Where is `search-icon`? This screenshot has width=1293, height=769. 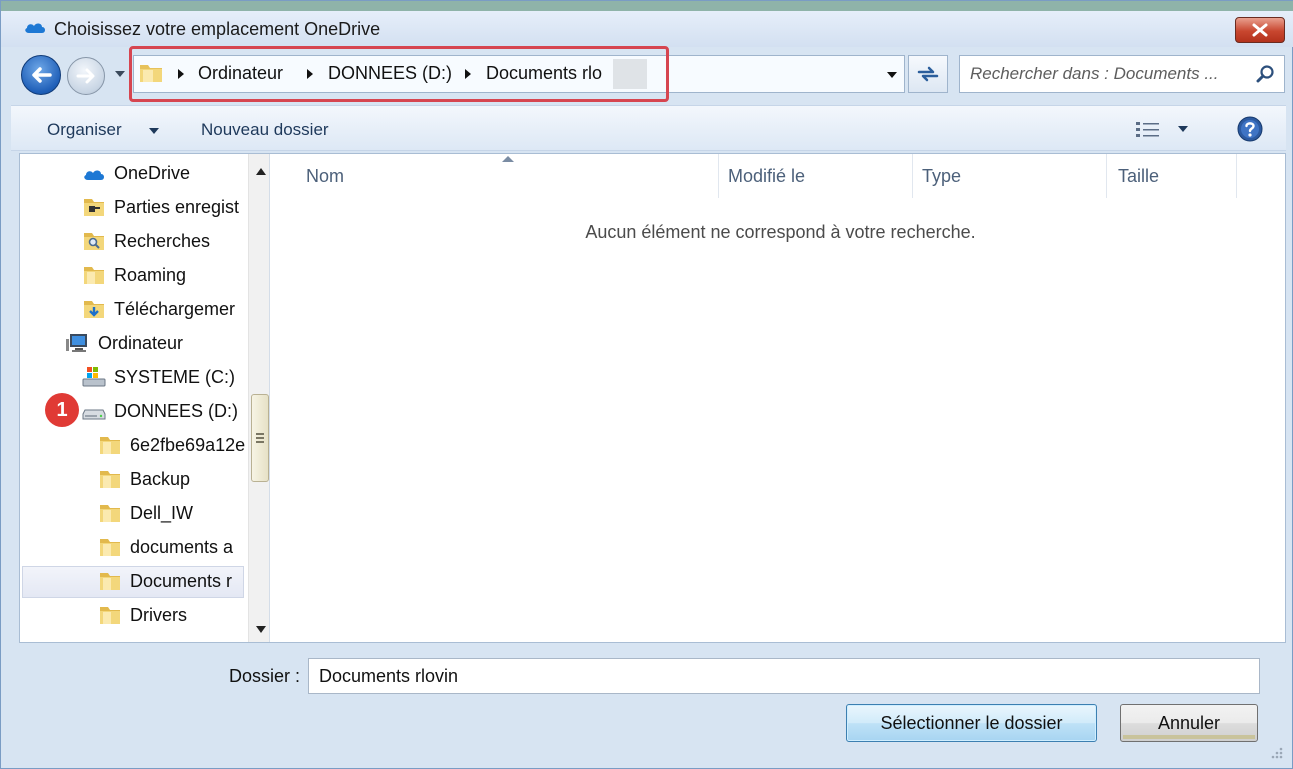
search-icon is located at coordinates (1266, 74).